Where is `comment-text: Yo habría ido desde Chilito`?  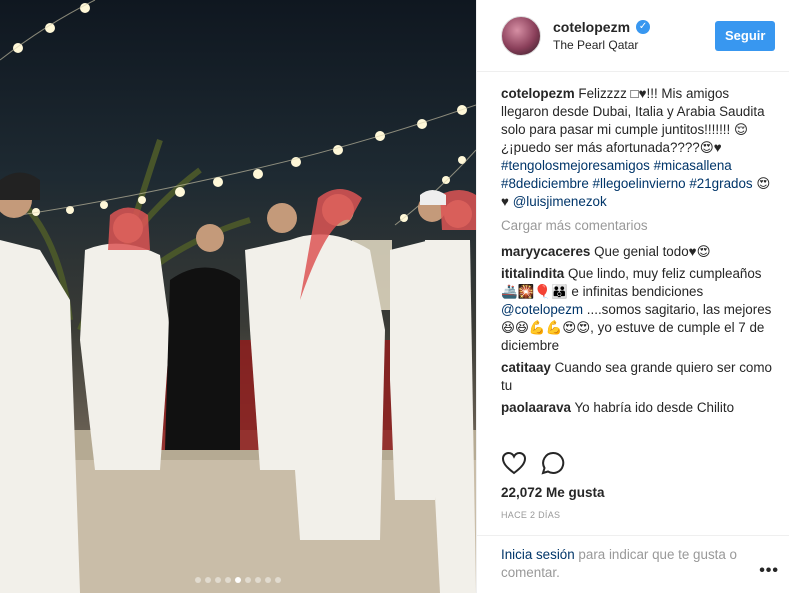 comment-text: Yo habría ido desde Chilito is located at coordinates (654, 407).